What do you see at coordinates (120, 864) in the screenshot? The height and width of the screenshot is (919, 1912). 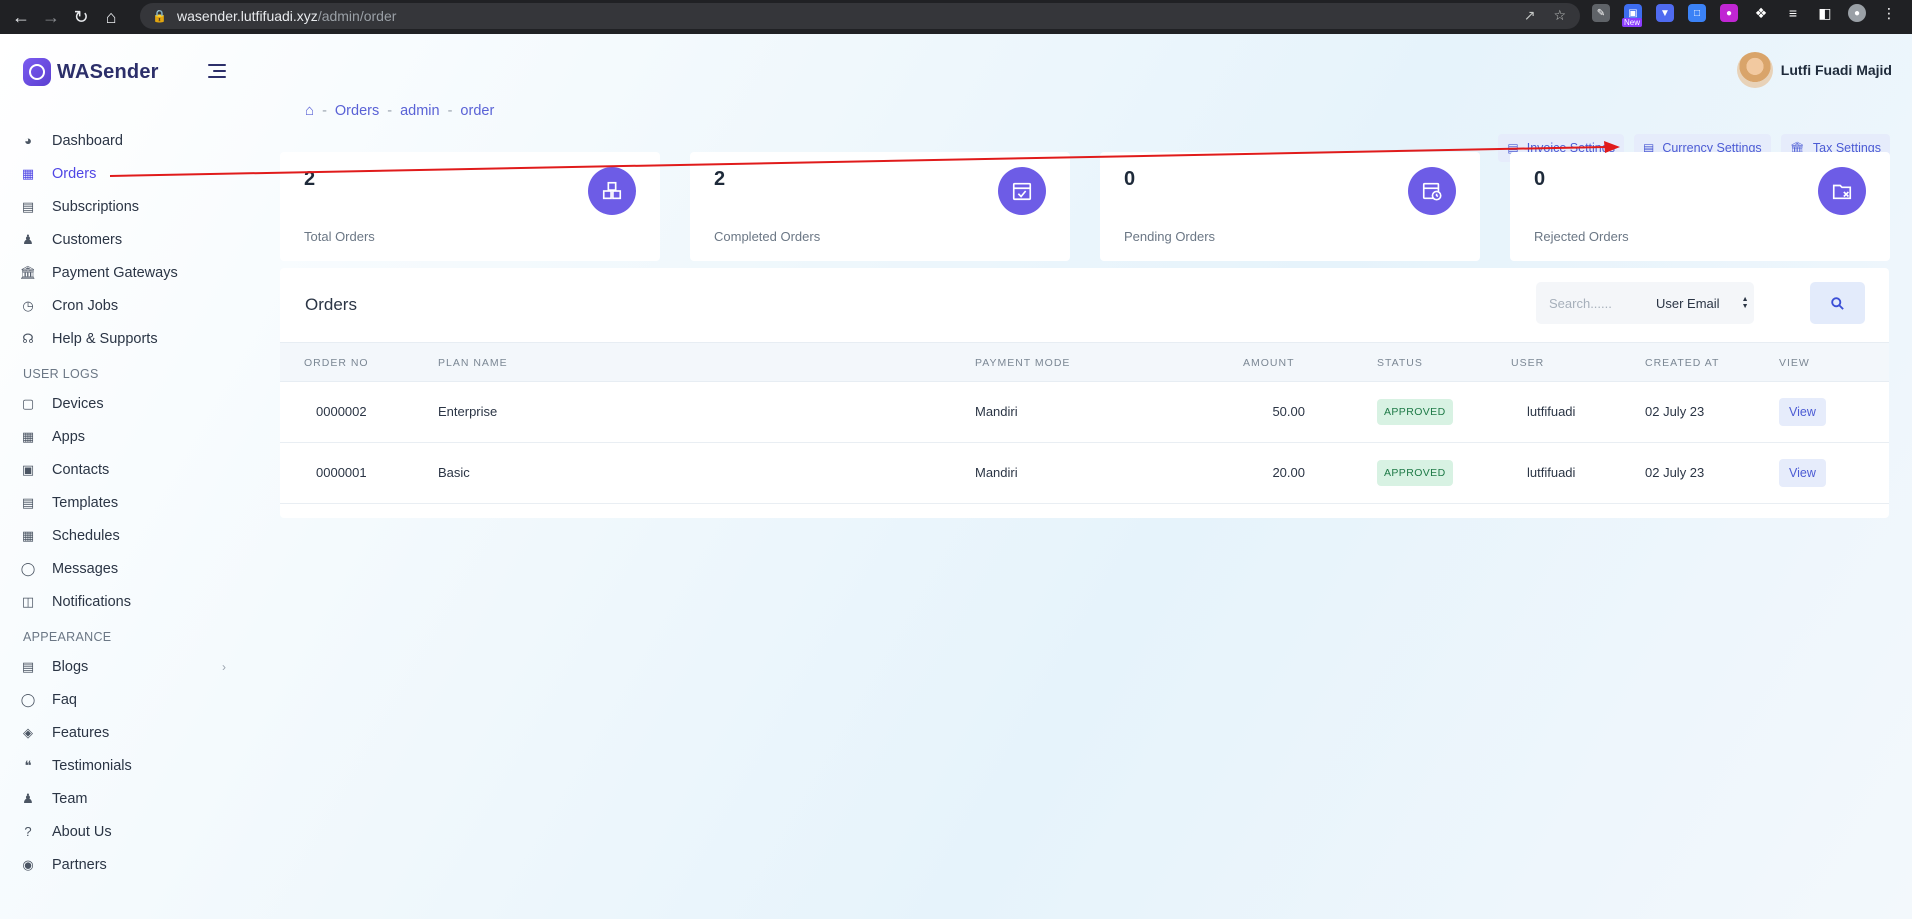 I see `sidebar-item-partners: ◉ Partners` at bounding box center [120, 864].